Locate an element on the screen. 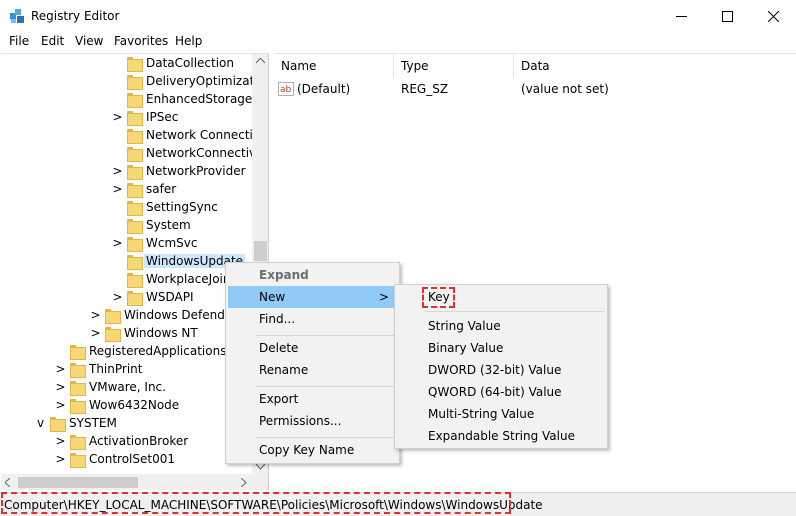 This screenshot has width=796, height=516. value-row: ab (Default) is located at coordinates (314, 89).